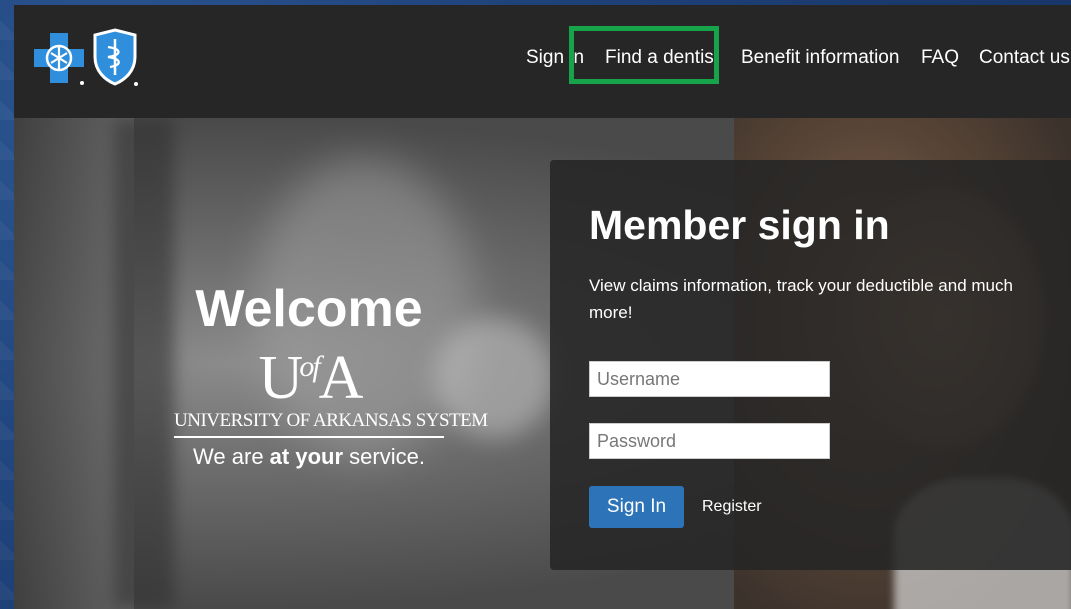  I want to click on sign-in-button: Sign In, so click(636, 507).